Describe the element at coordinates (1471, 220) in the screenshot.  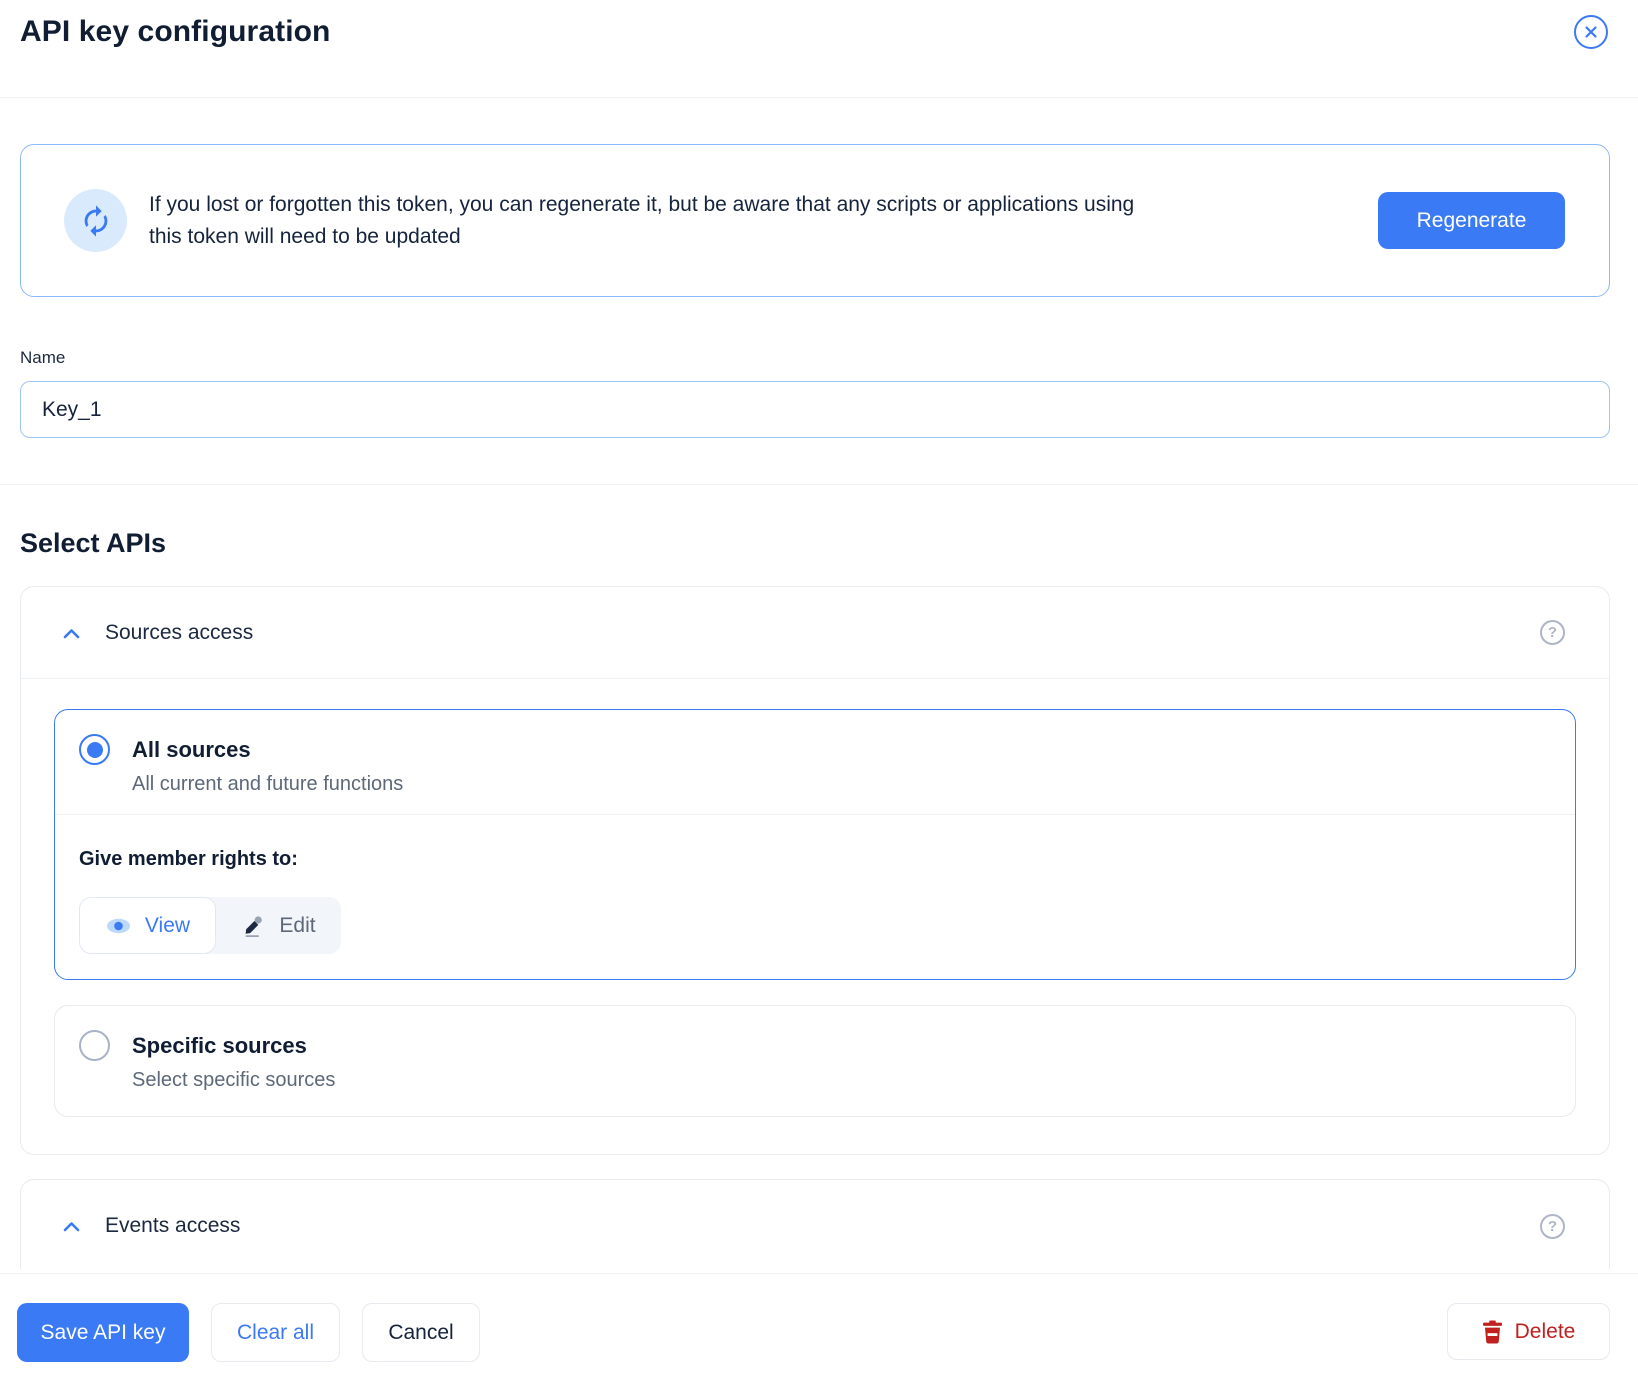
I see `regenerate-button: Regenerate` at that location.